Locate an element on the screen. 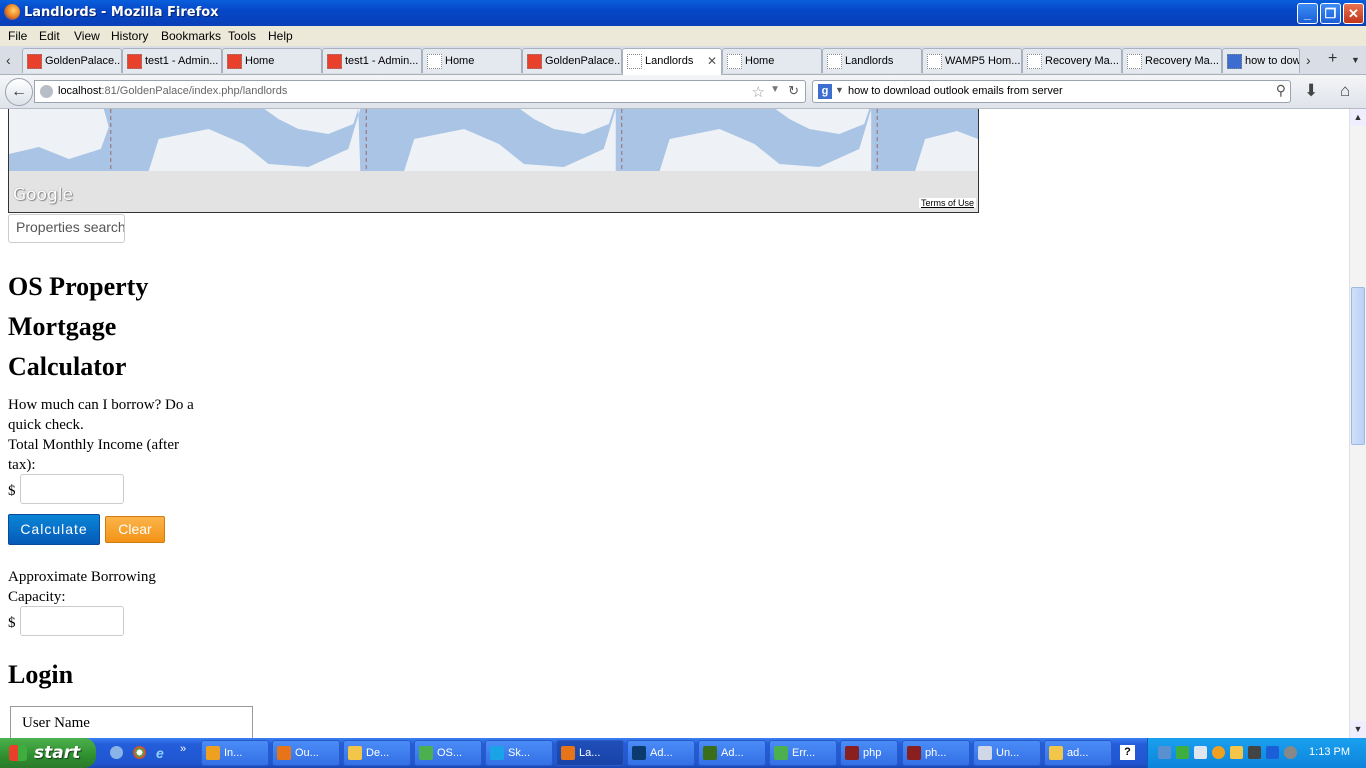  scroll-down-icon: ▼ is located at coordinates (1358, 729).